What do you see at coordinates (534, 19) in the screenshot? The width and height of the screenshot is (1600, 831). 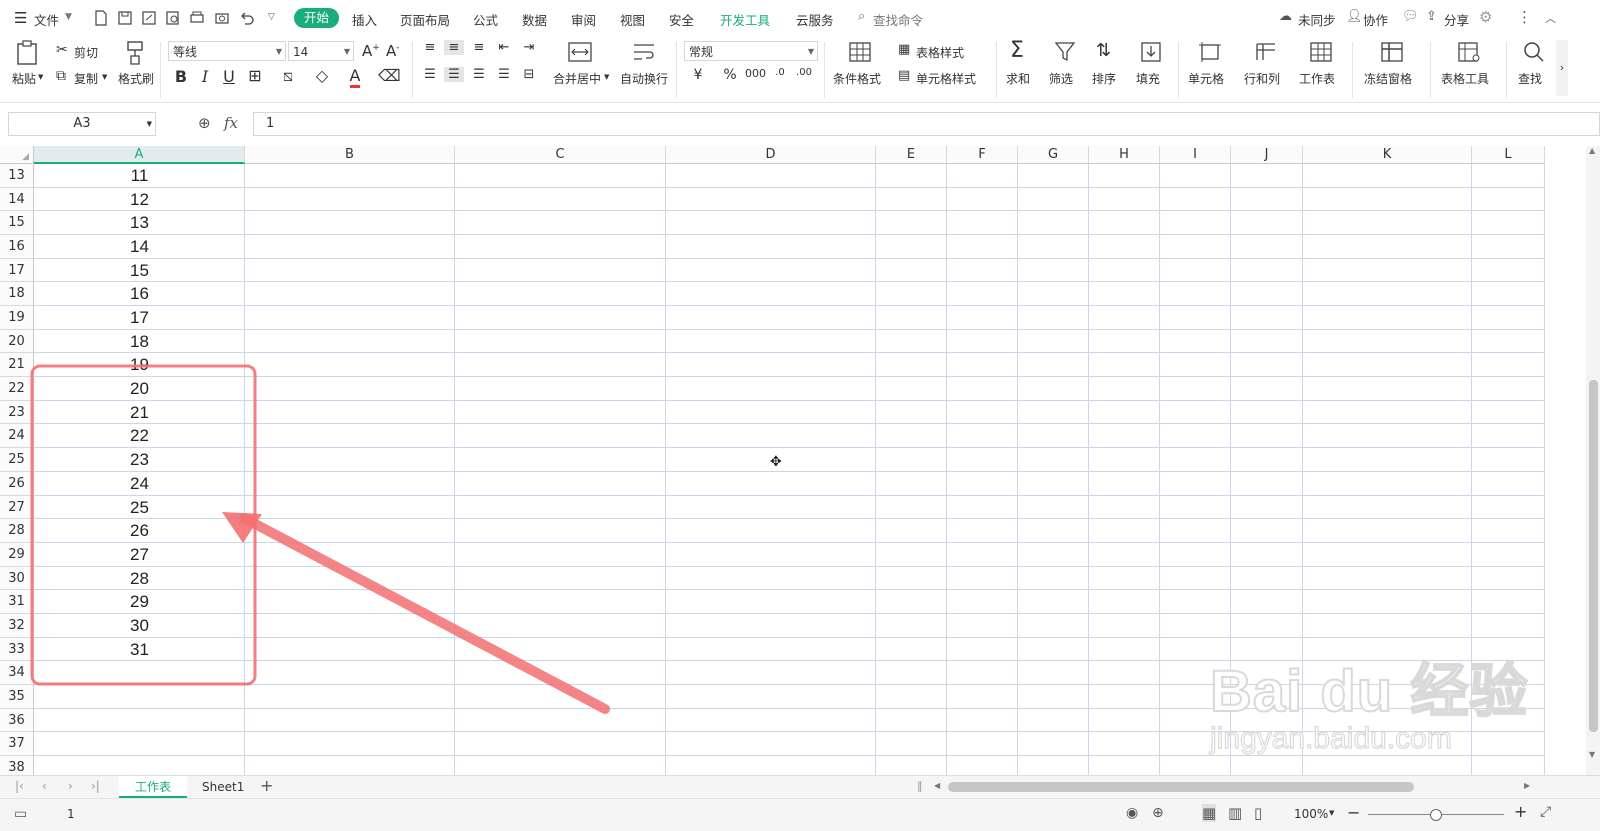 I see `tab-data: 数据` at bounding box center [534, 19].